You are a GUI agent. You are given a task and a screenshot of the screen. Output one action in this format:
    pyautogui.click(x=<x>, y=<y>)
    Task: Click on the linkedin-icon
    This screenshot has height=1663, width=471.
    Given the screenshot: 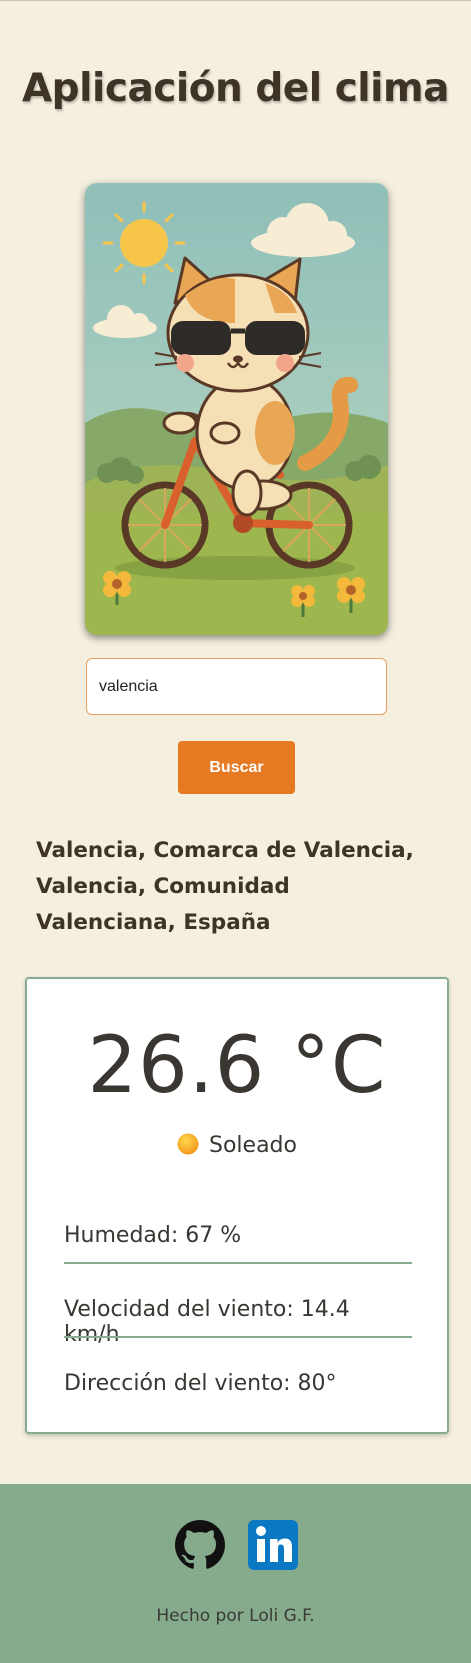 What is the action you would take?
    pyautogui.click(x=273, y=1545)
    